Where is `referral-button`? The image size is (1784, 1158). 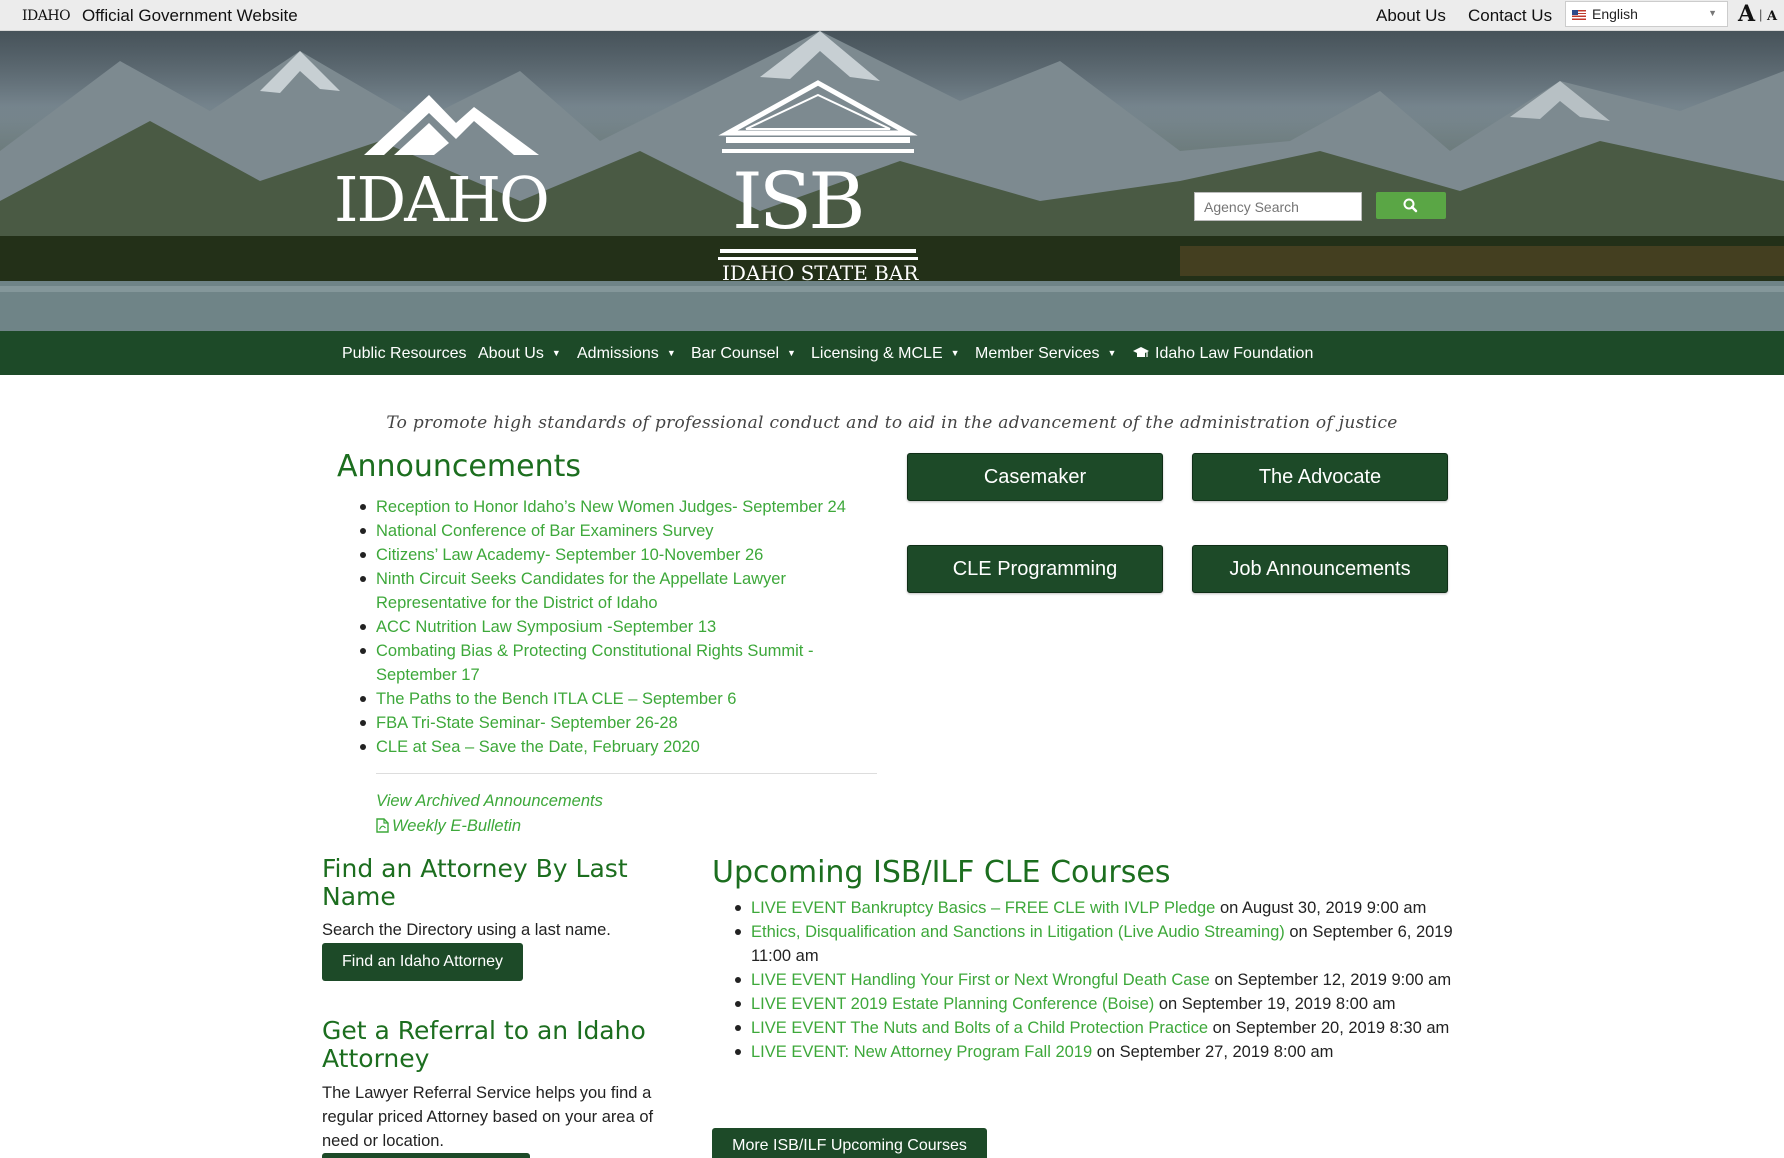 referral-button is located at coordinates (426, 1155).